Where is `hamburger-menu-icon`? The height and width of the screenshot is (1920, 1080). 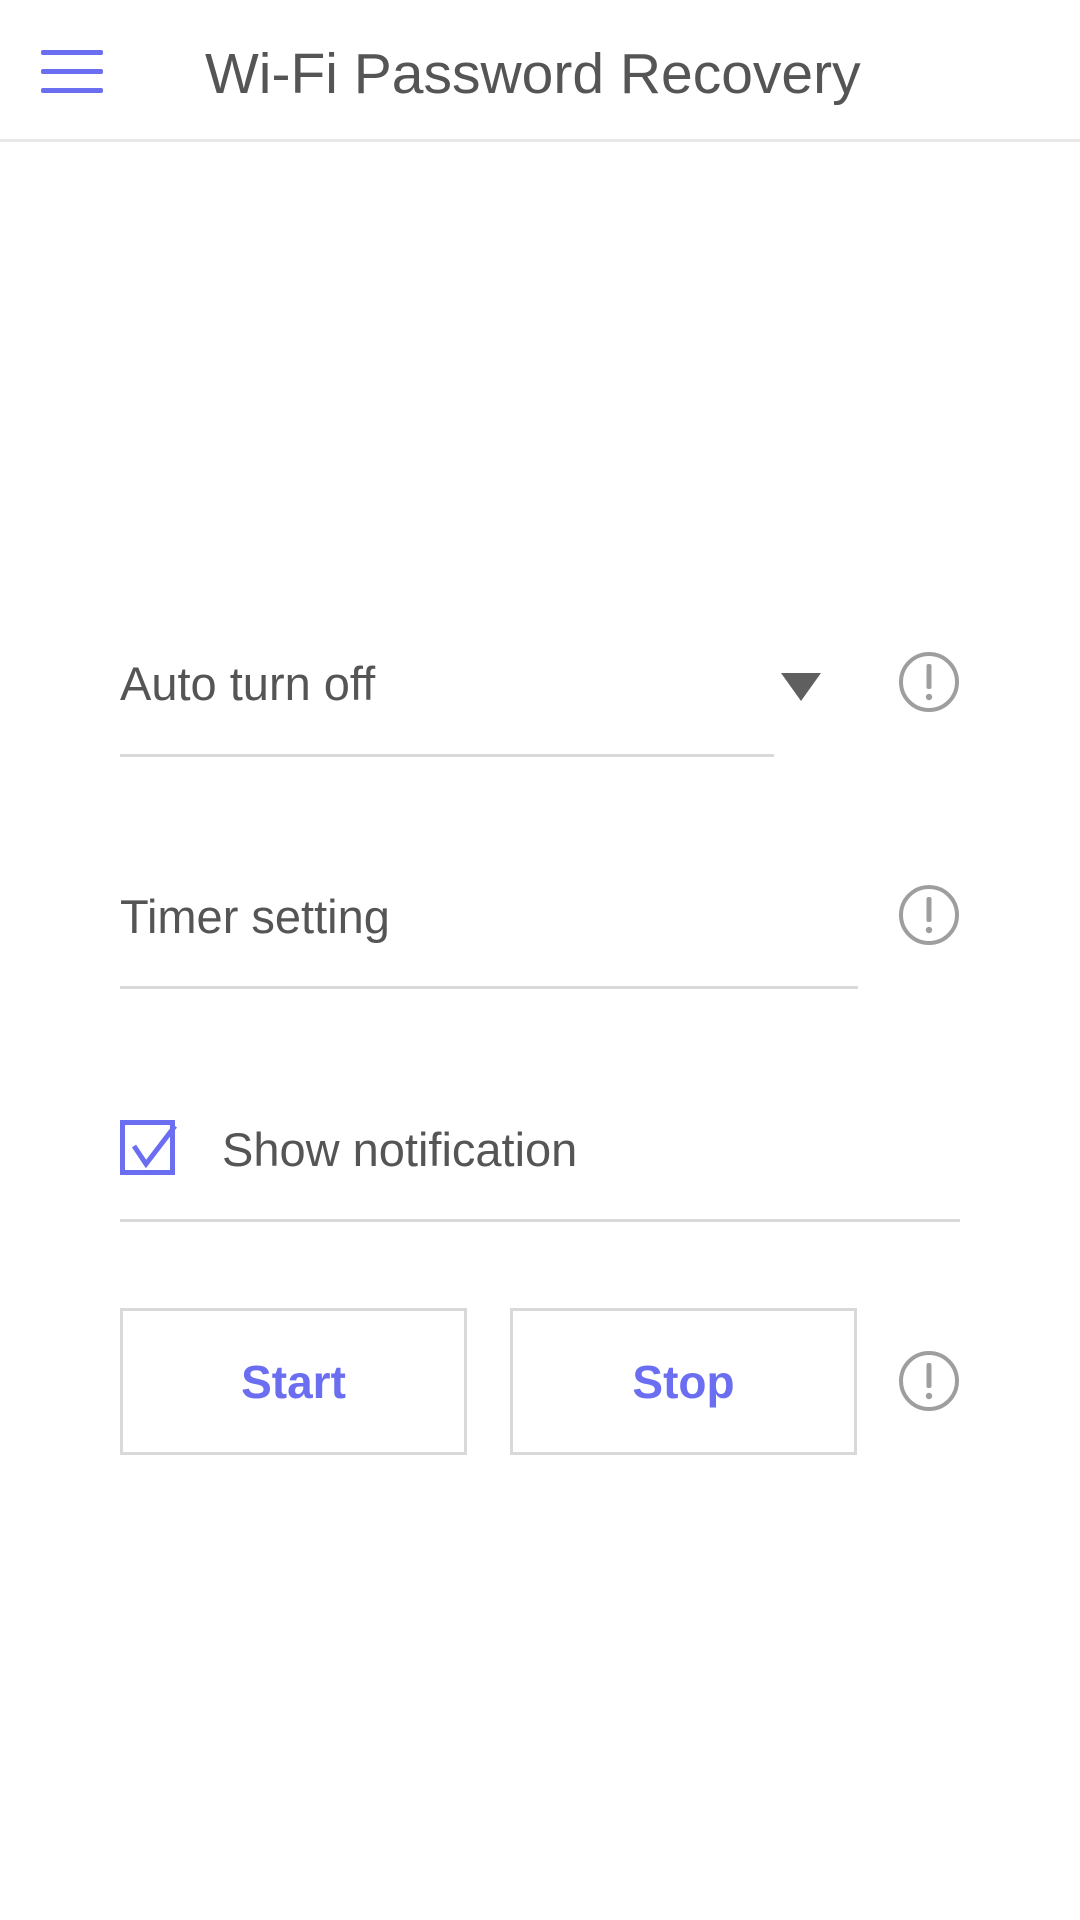
hamburger-menu-icon is located at coordinates (72, 71).